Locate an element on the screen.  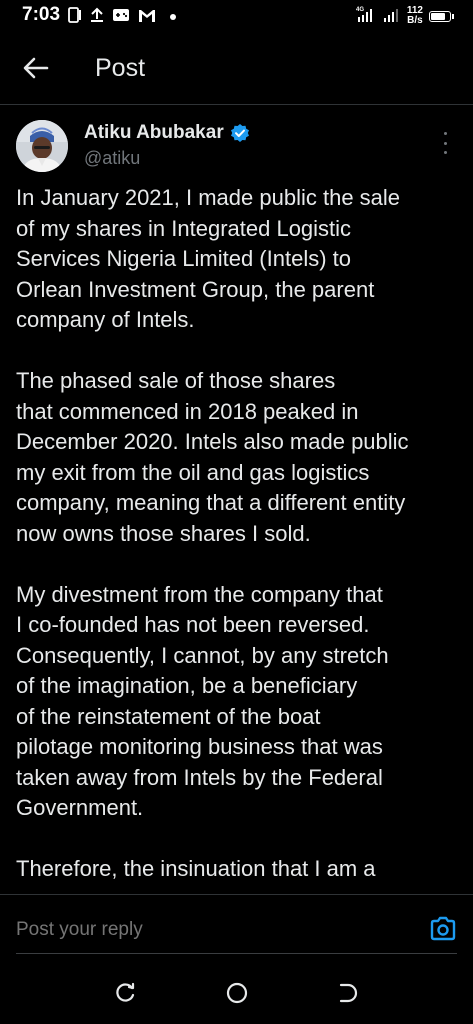
battery-fill is located at coordinates (438, 16).